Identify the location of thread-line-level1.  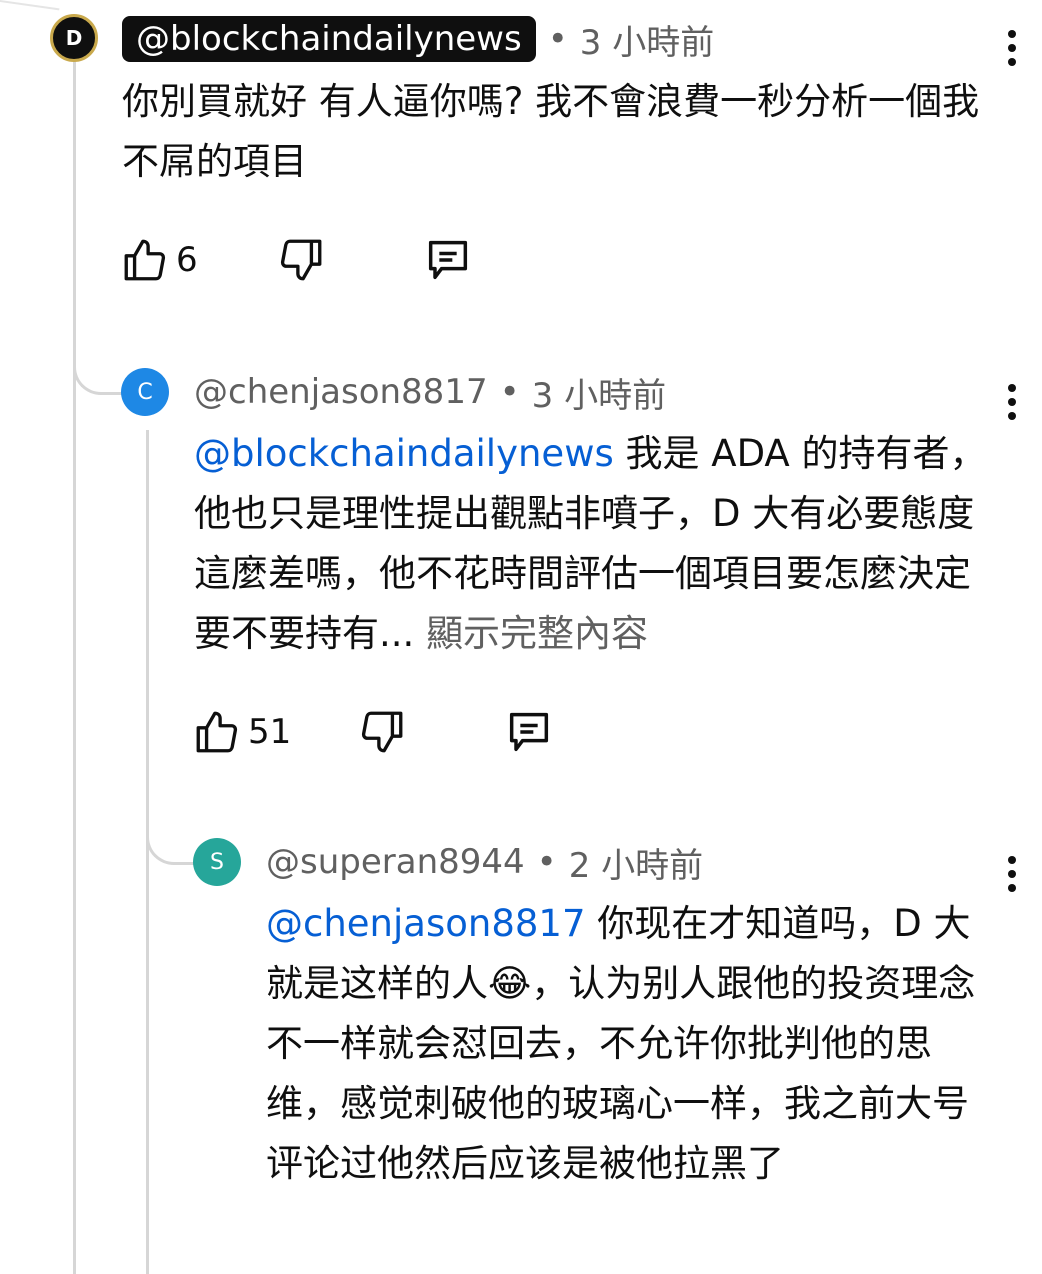
(74, 667).